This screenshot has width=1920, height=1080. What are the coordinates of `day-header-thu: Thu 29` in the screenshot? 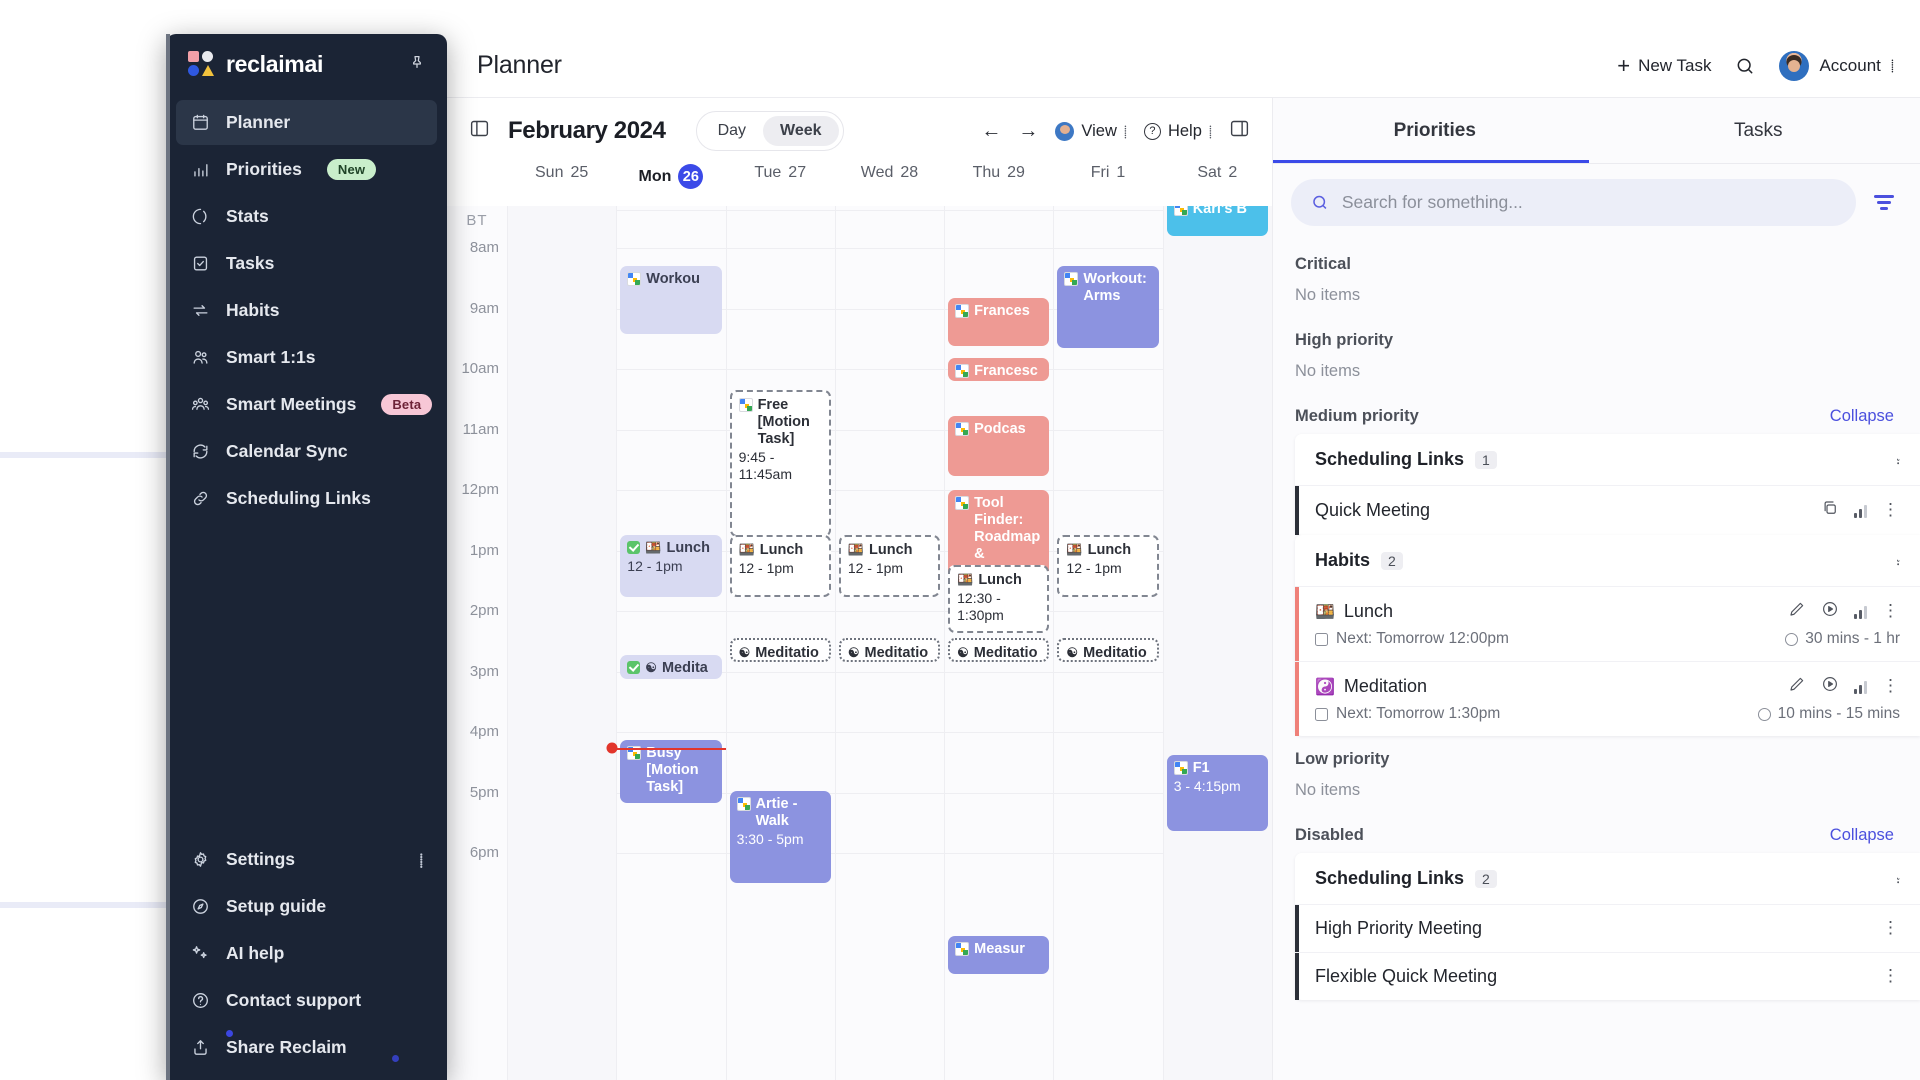 It's located at (998, 173).